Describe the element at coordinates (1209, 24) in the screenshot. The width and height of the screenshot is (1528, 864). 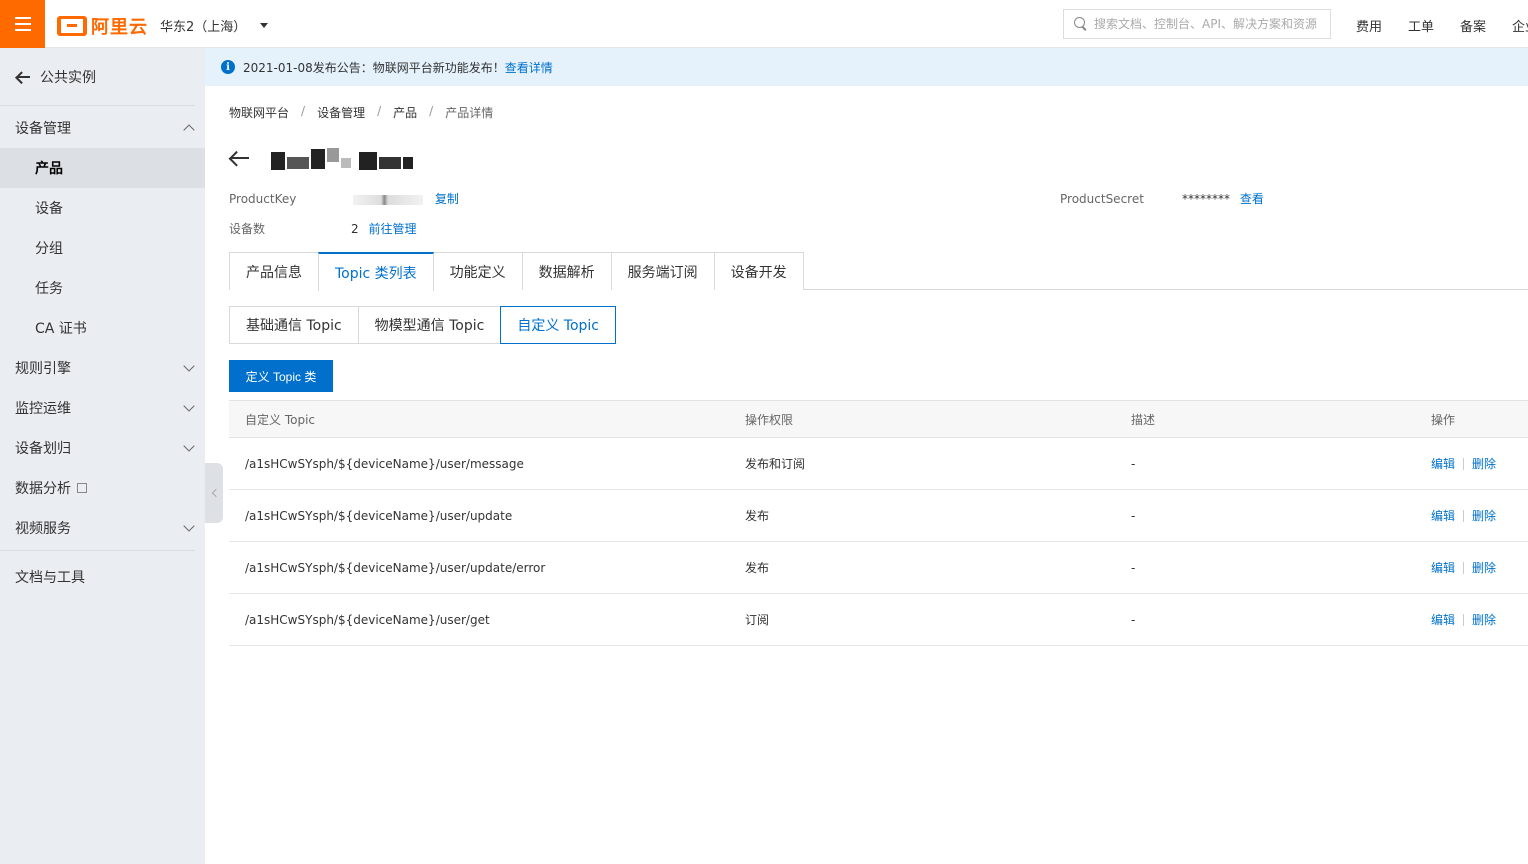
I see `search-input` at that location.